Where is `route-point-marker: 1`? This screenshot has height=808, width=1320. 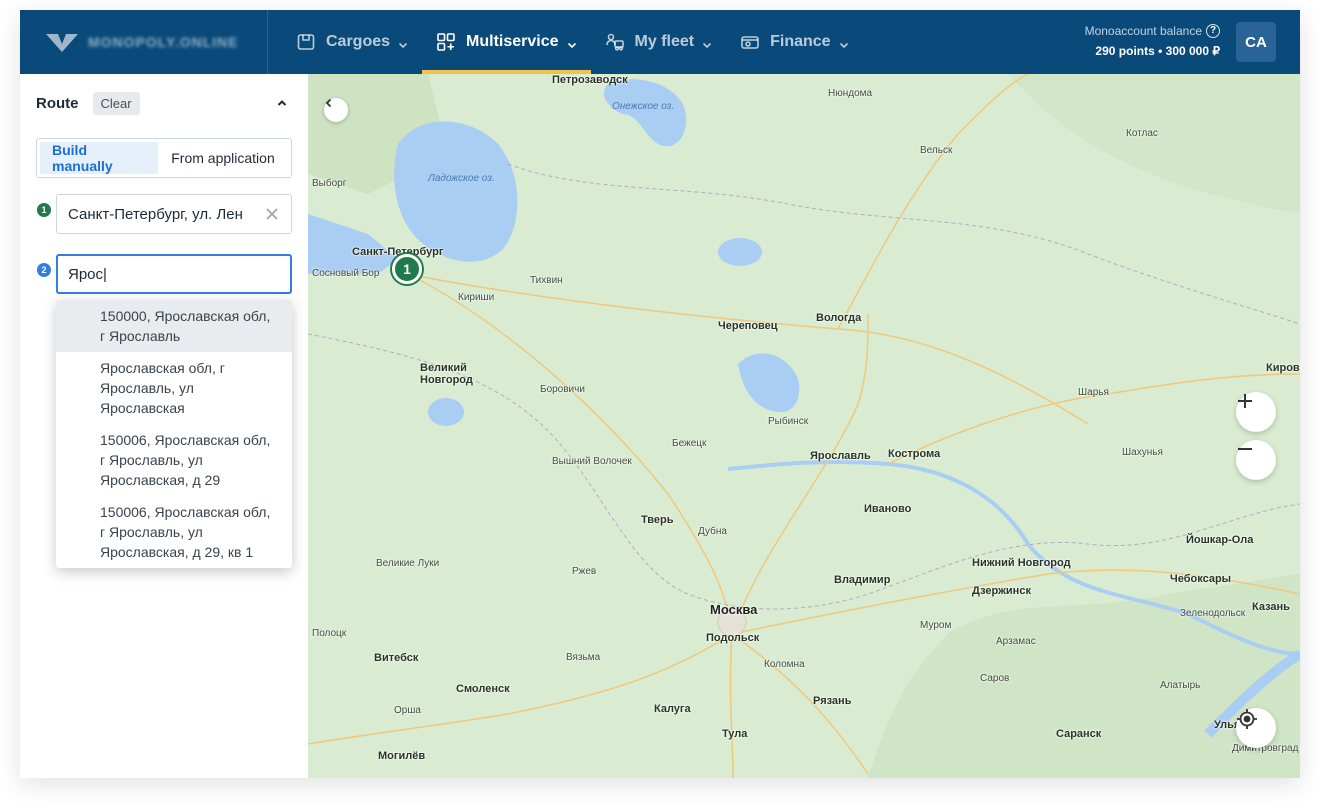
route-point-marker: 1 is located at coordinates (407, 269).